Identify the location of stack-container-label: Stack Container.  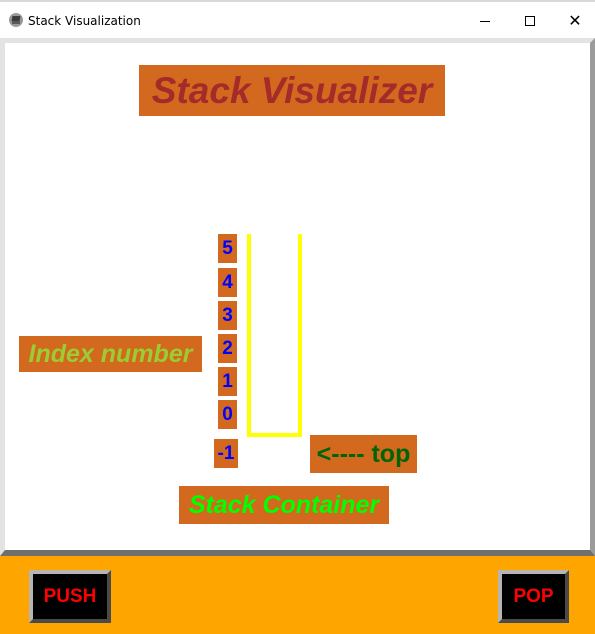
(284, 505).